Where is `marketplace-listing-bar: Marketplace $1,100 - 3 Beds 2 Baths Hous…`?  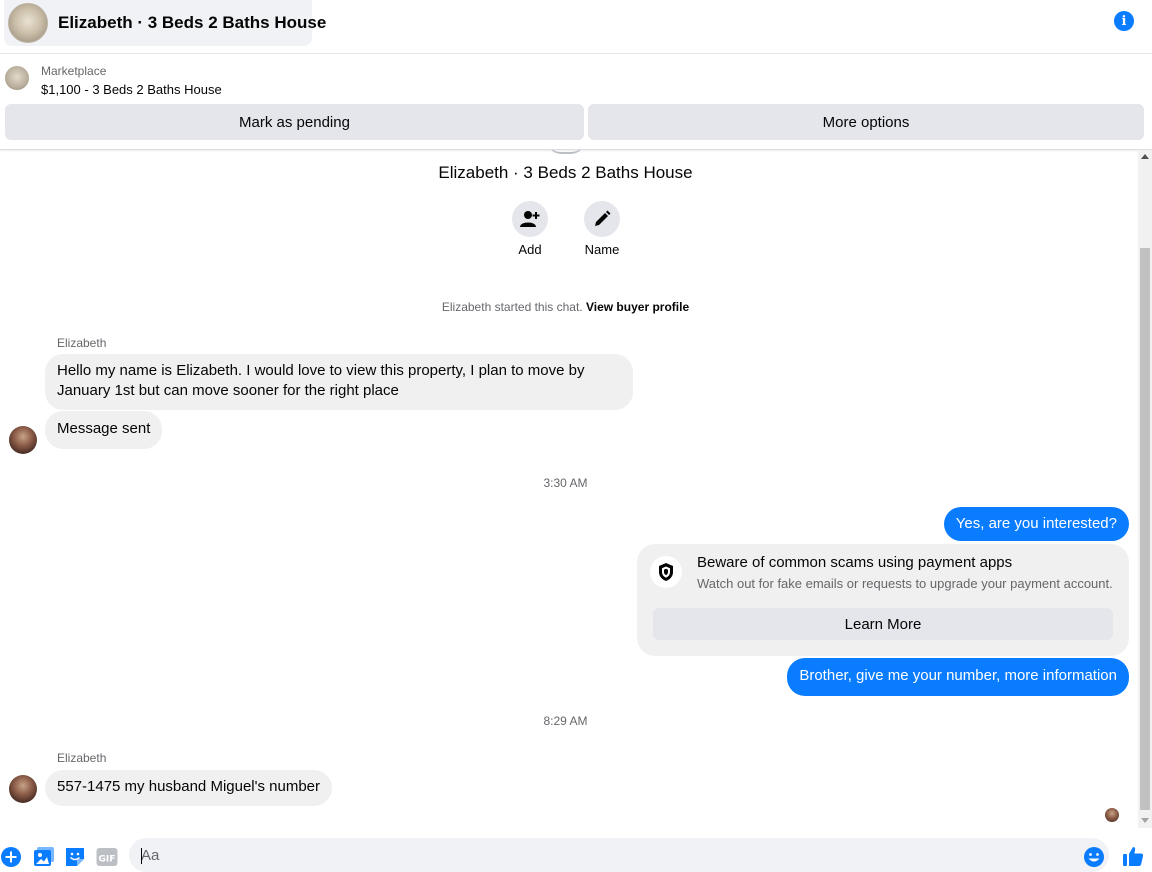 marketplace-listing-bar: Marketplace $1,100 - 3 Beds 2 Baths Hous… is located at coordinates (576, 102).